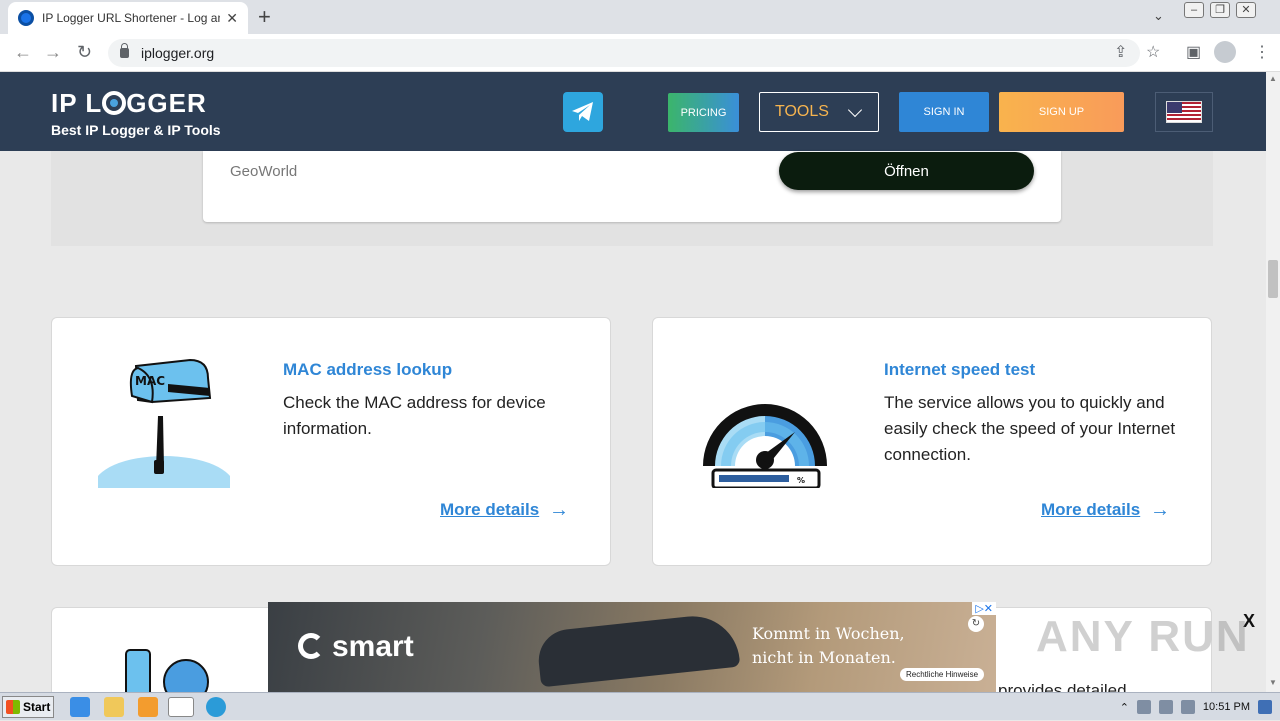 Image resolution: width=1280 pixels, height=721 pixels. What do you see at coordinates (1143, 707) in the screenshot?
I see `volume-icon` at bounding box center [1143, 707].